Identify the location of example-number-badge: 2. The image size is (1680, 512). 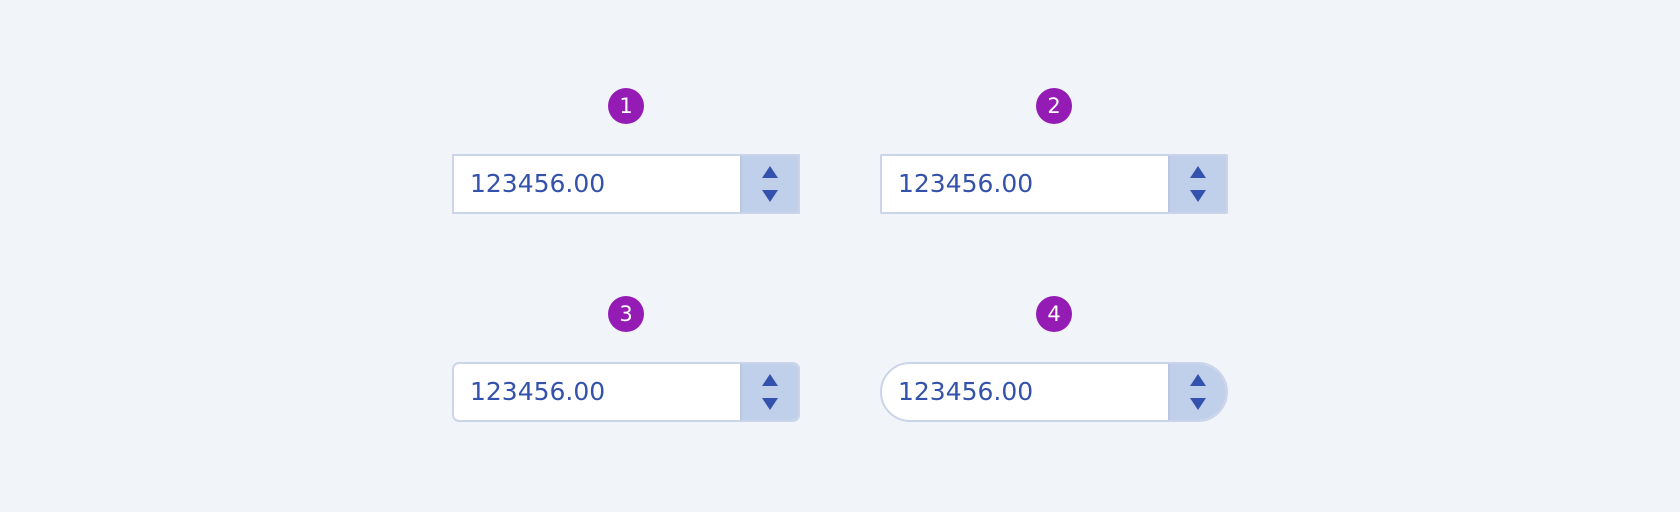
(1054, 106).